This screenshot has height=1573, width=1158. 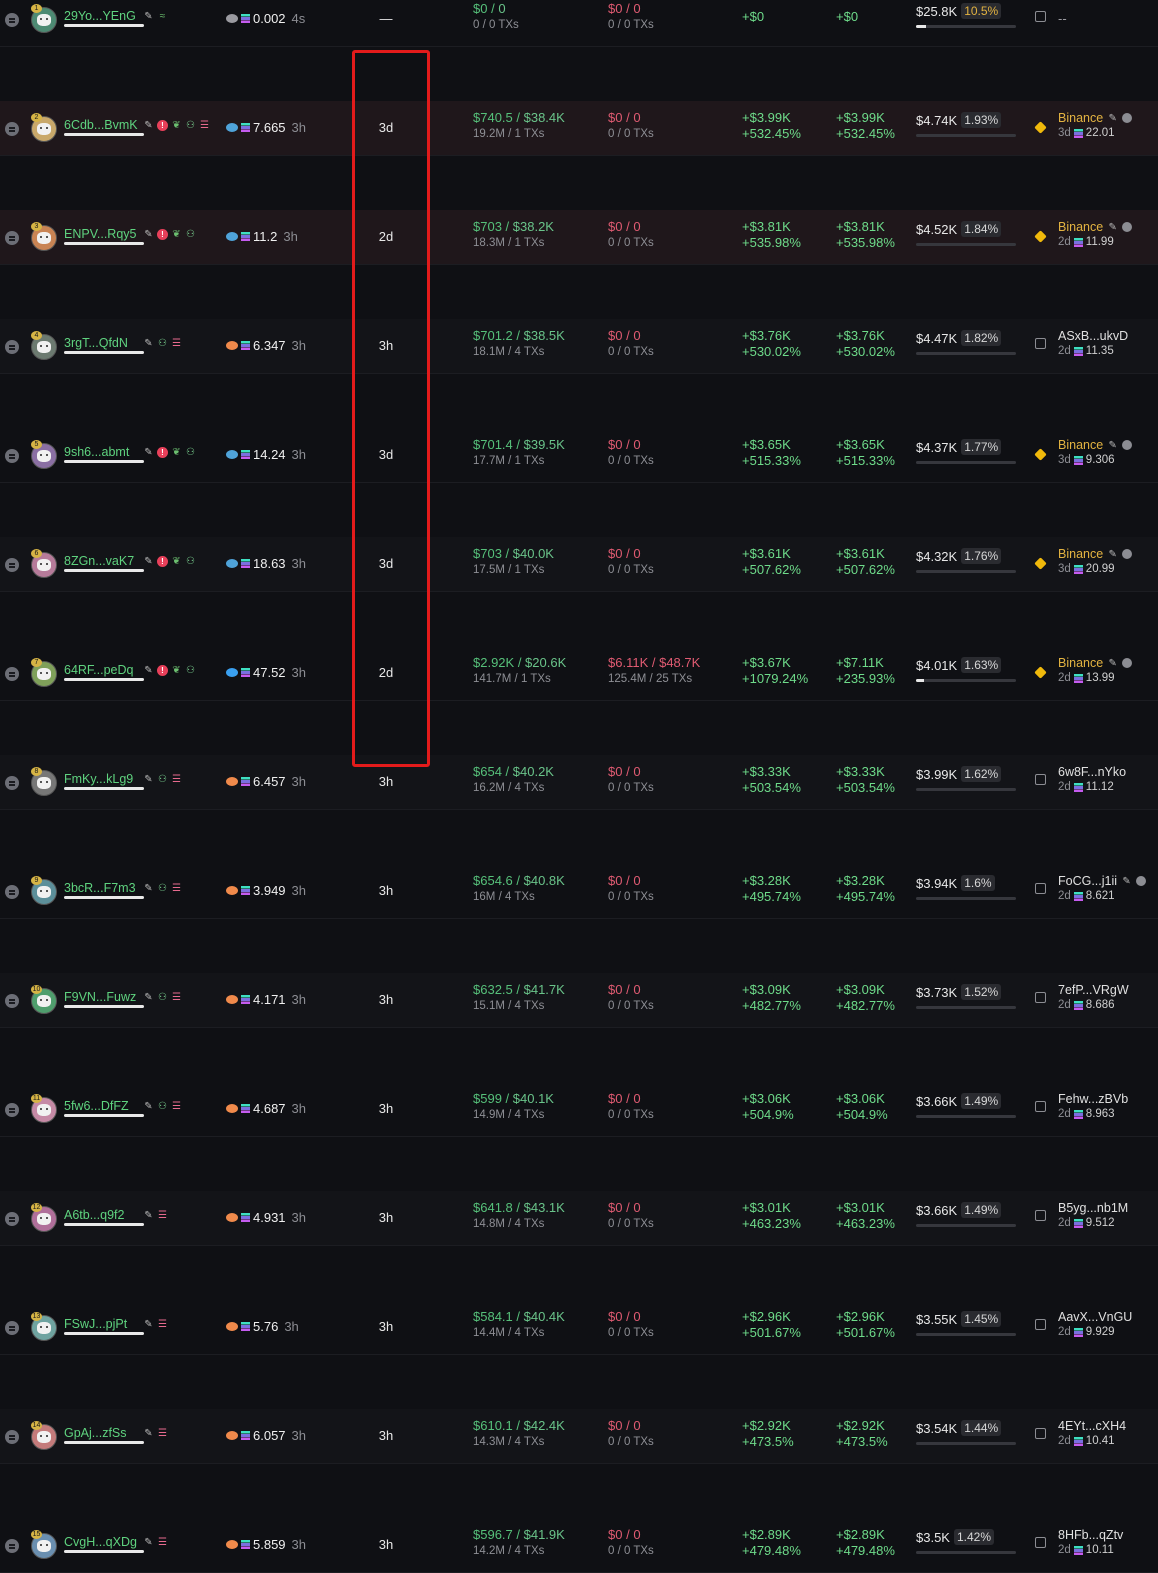 What do you see at coordinates (232, 999) in the screenshot?
I see `shrimp-icon` at bounding box center [232, 999].